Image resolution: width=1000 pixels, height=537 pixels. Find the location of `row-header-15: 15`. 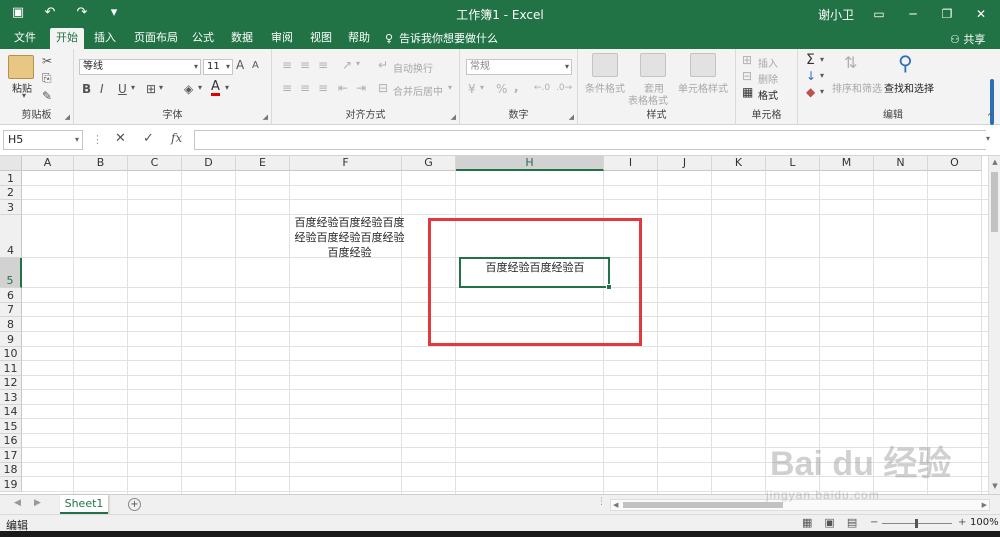

row-header-15: 15 is located at coordinates (11, 426).